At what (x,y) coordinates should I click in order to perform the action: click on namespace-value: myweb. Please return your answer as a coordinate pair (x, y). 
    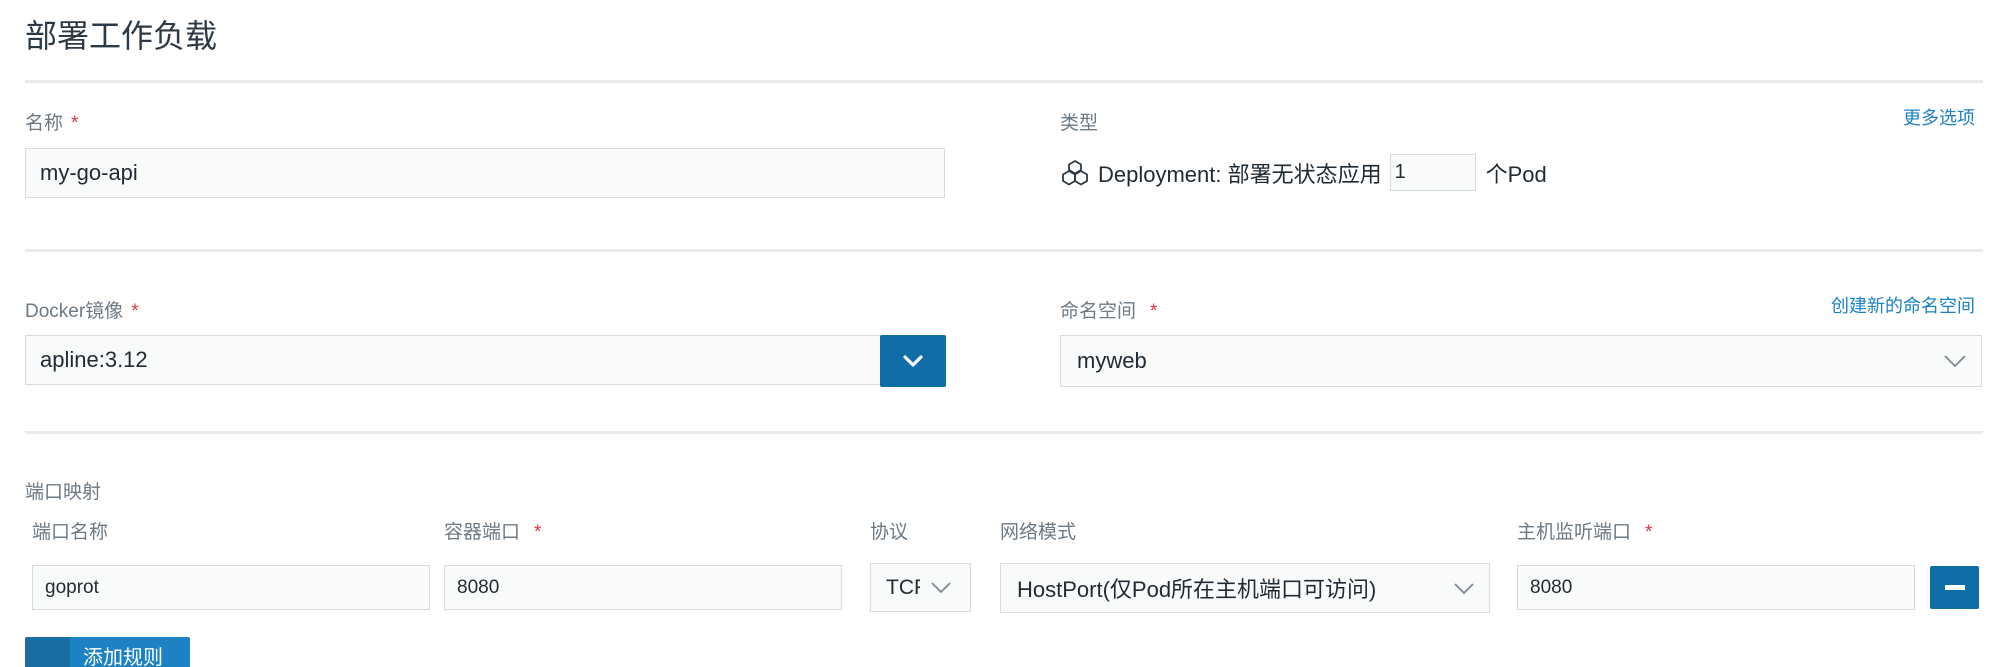
    Looking at the image, I should click on (1112, 360).